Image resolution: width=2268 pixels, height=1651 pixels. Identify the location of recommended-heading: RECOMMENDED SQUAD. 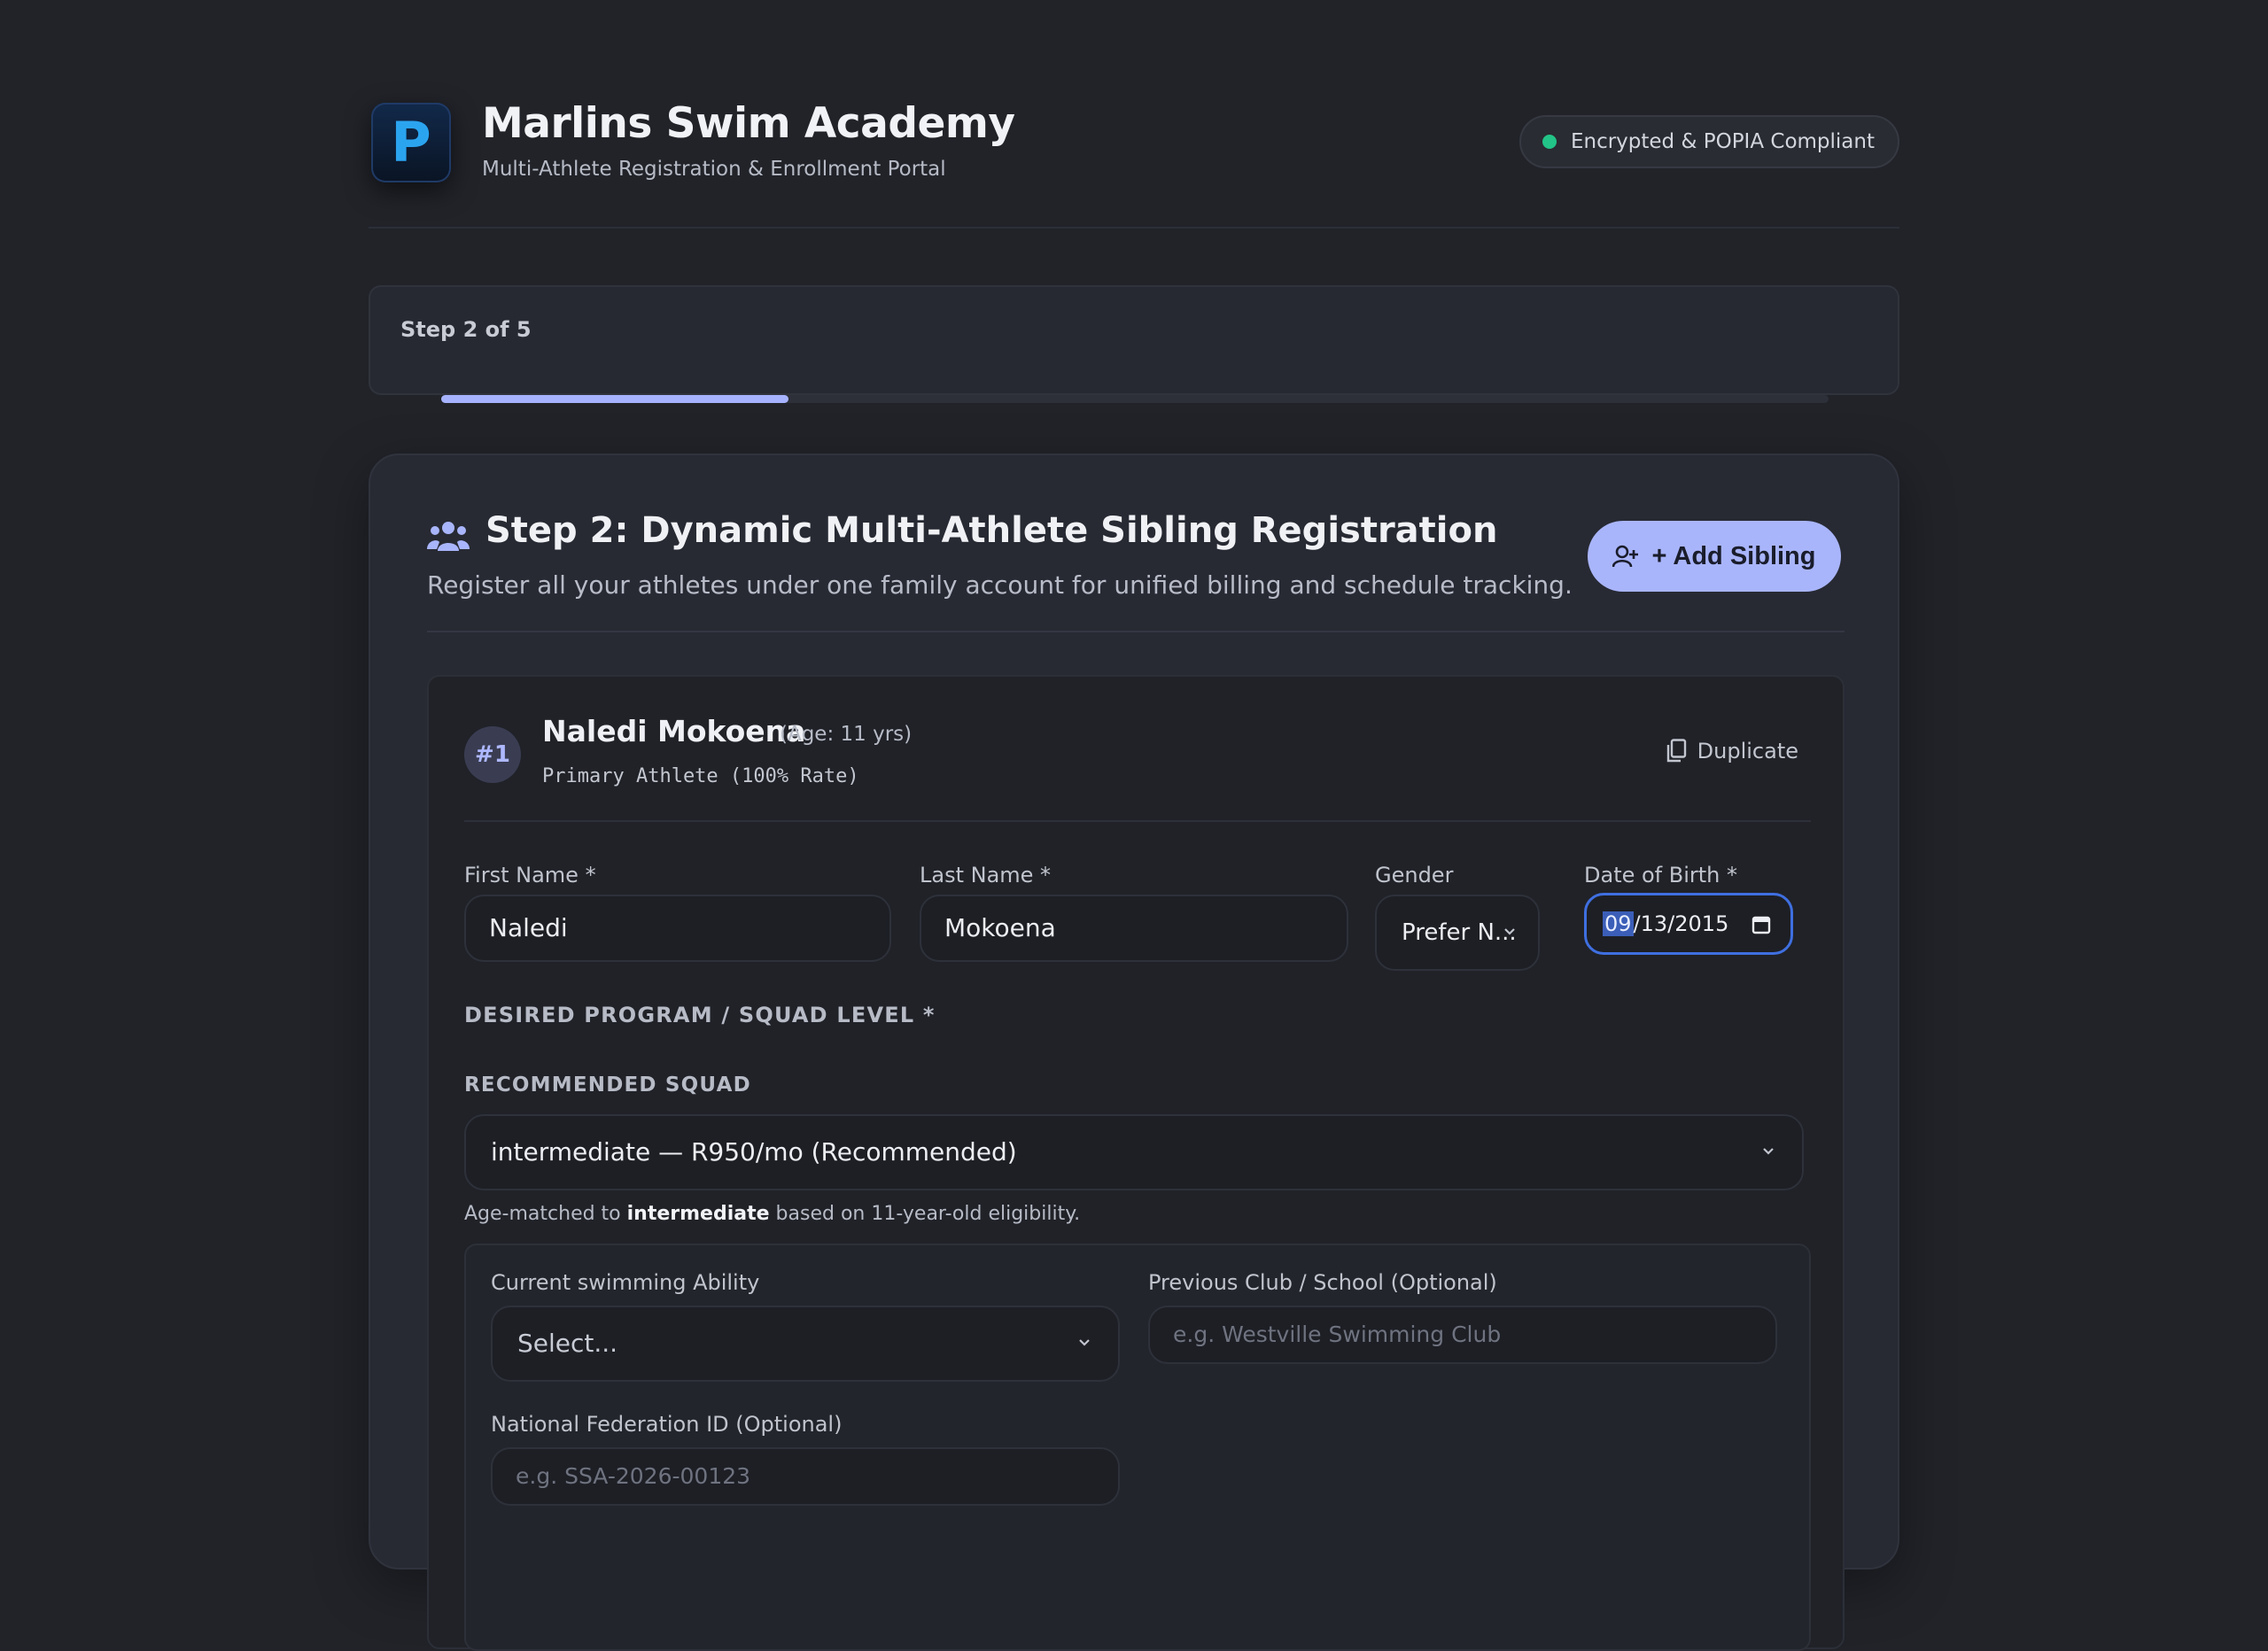
(607, 1085).